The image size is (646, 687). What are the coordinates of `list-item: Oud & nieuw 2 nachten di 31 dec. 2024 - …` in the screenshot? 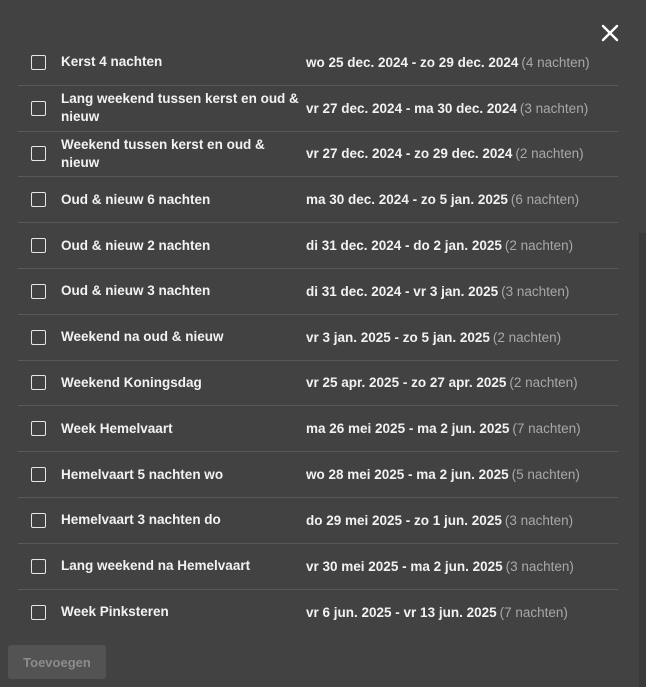 It's located at (318, 246).